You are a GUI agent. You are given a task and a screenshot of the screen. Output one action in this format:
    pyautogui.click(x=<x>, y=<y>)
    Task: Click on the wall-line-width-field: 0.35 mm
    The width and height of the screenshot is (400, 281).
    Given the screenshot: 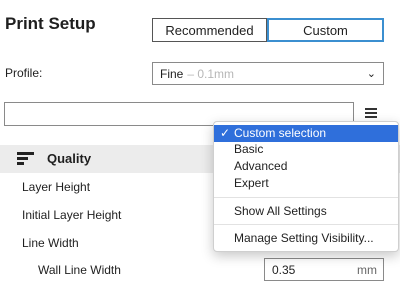 What is the action you would take?
    pyautogui.click(x=324, y=269)
    